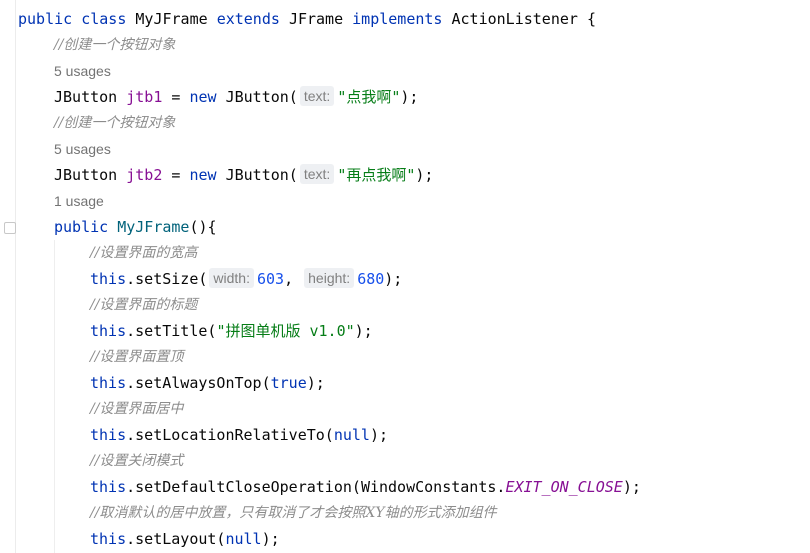  What do you see at coordinates (369, 97) in the screenshot?
I see `string-literal: "点我啊"` at bounding box center [369, 97].